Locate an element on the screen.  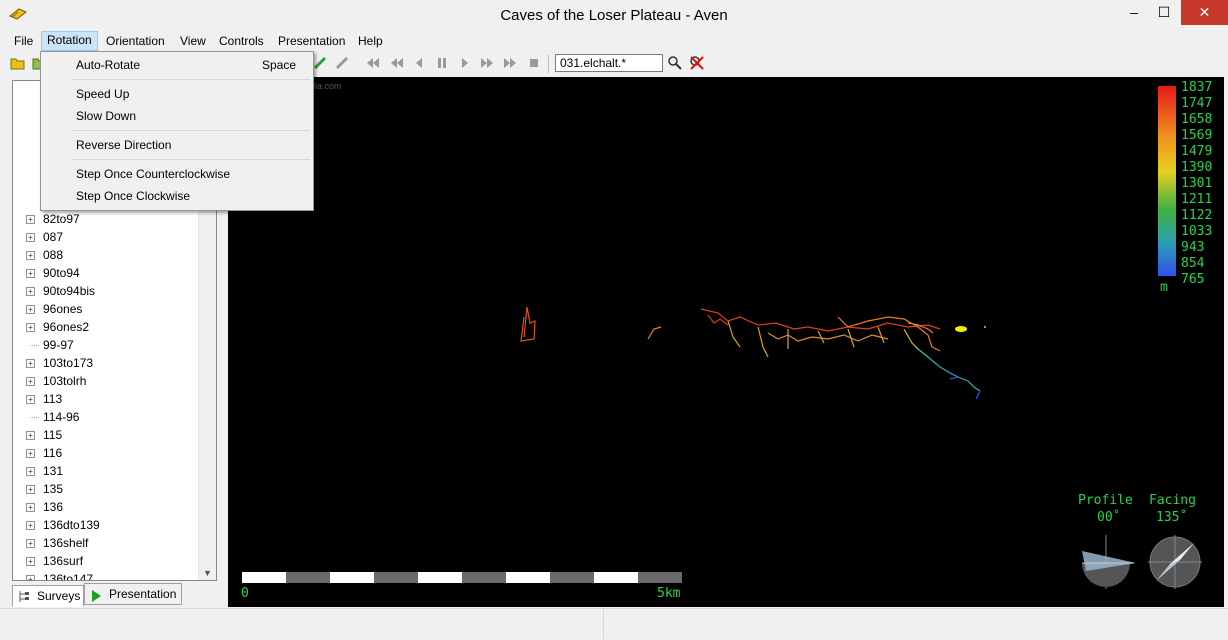
tab-surveys: Surveys is located at coordinates (48, 596).